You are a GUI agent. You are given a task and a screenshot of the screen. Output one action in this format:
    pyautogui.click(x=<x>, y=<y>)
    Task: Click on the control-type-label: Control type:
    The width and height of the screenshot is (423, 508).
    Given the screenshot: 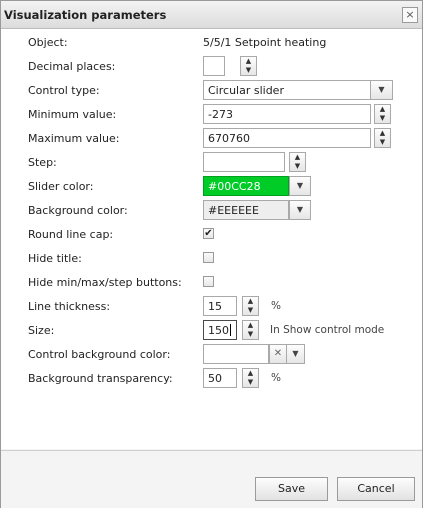 What is the action you would take?
    pyautogui.click(x=64, y=90)
    